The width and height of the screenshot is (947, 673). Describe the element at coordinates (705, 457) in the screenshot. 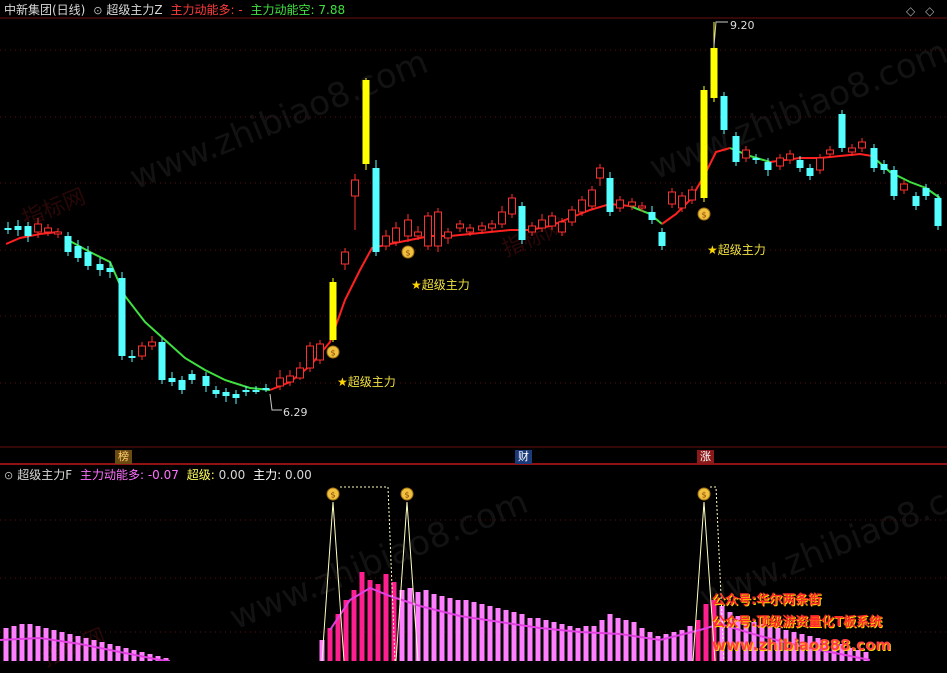

I see `event-tag-zhang: 涨` at that location.